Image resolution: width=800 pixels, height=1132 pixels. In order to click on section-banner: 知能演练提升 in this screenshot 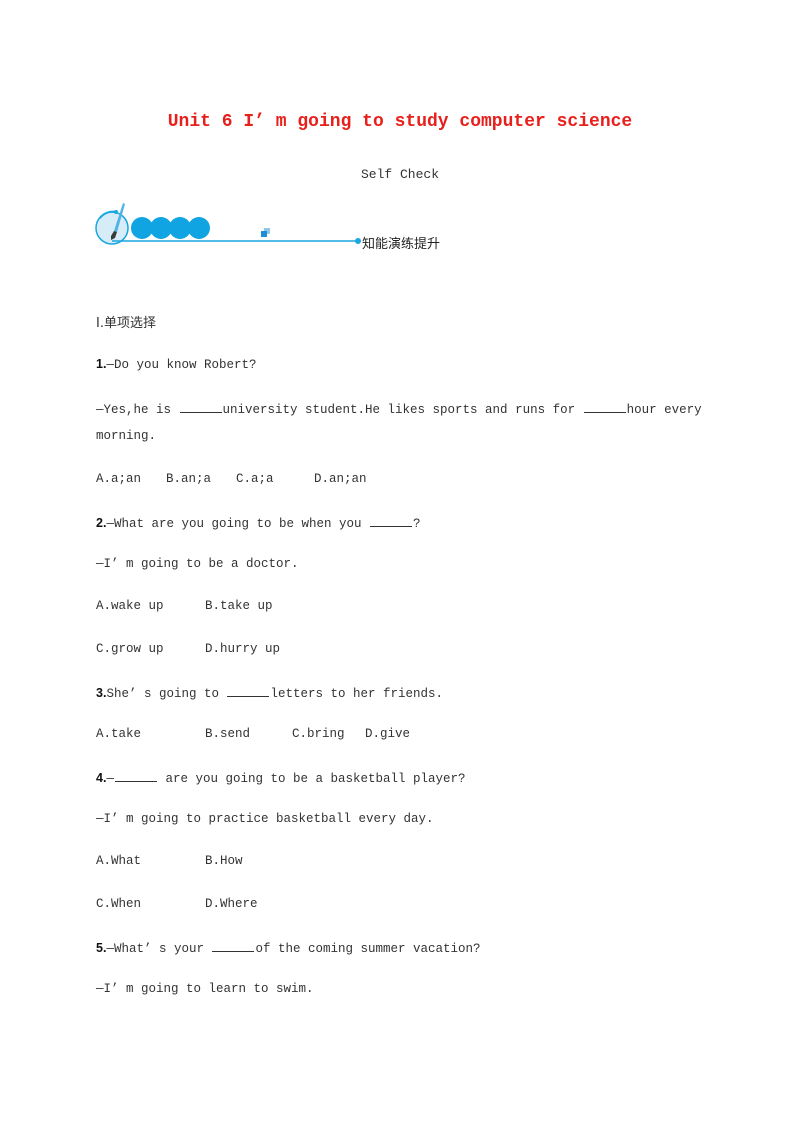, I will do `click(282, 228)`.